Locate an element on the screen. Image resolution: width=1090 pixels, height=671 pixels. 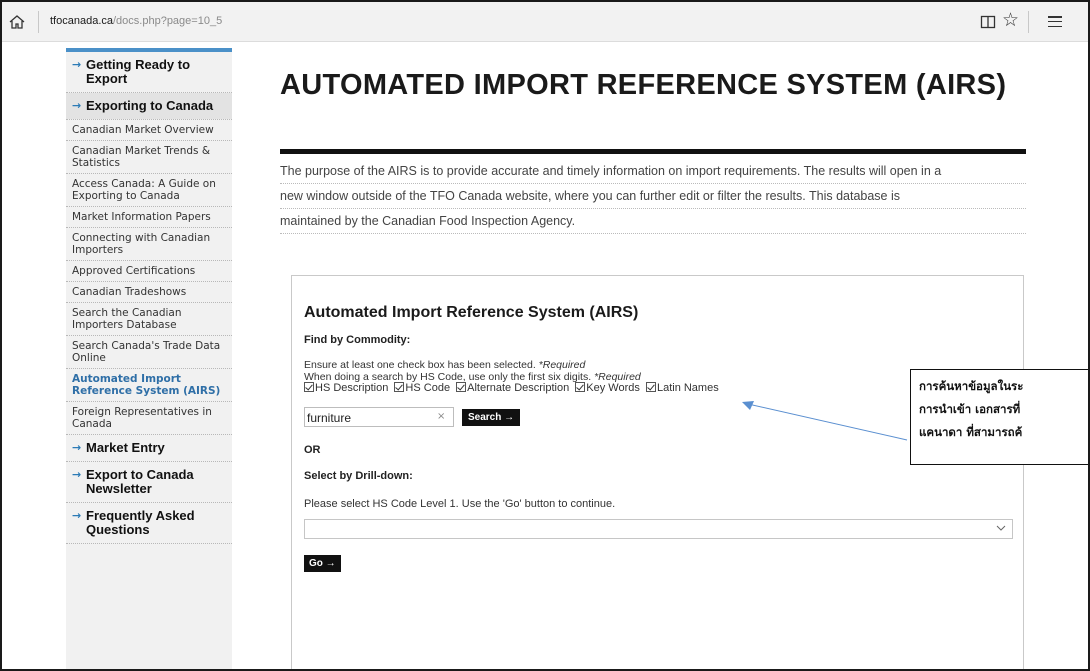
sidebar-item-label: Search Canada's Trade Data Online is located at coordinates (146, 352).